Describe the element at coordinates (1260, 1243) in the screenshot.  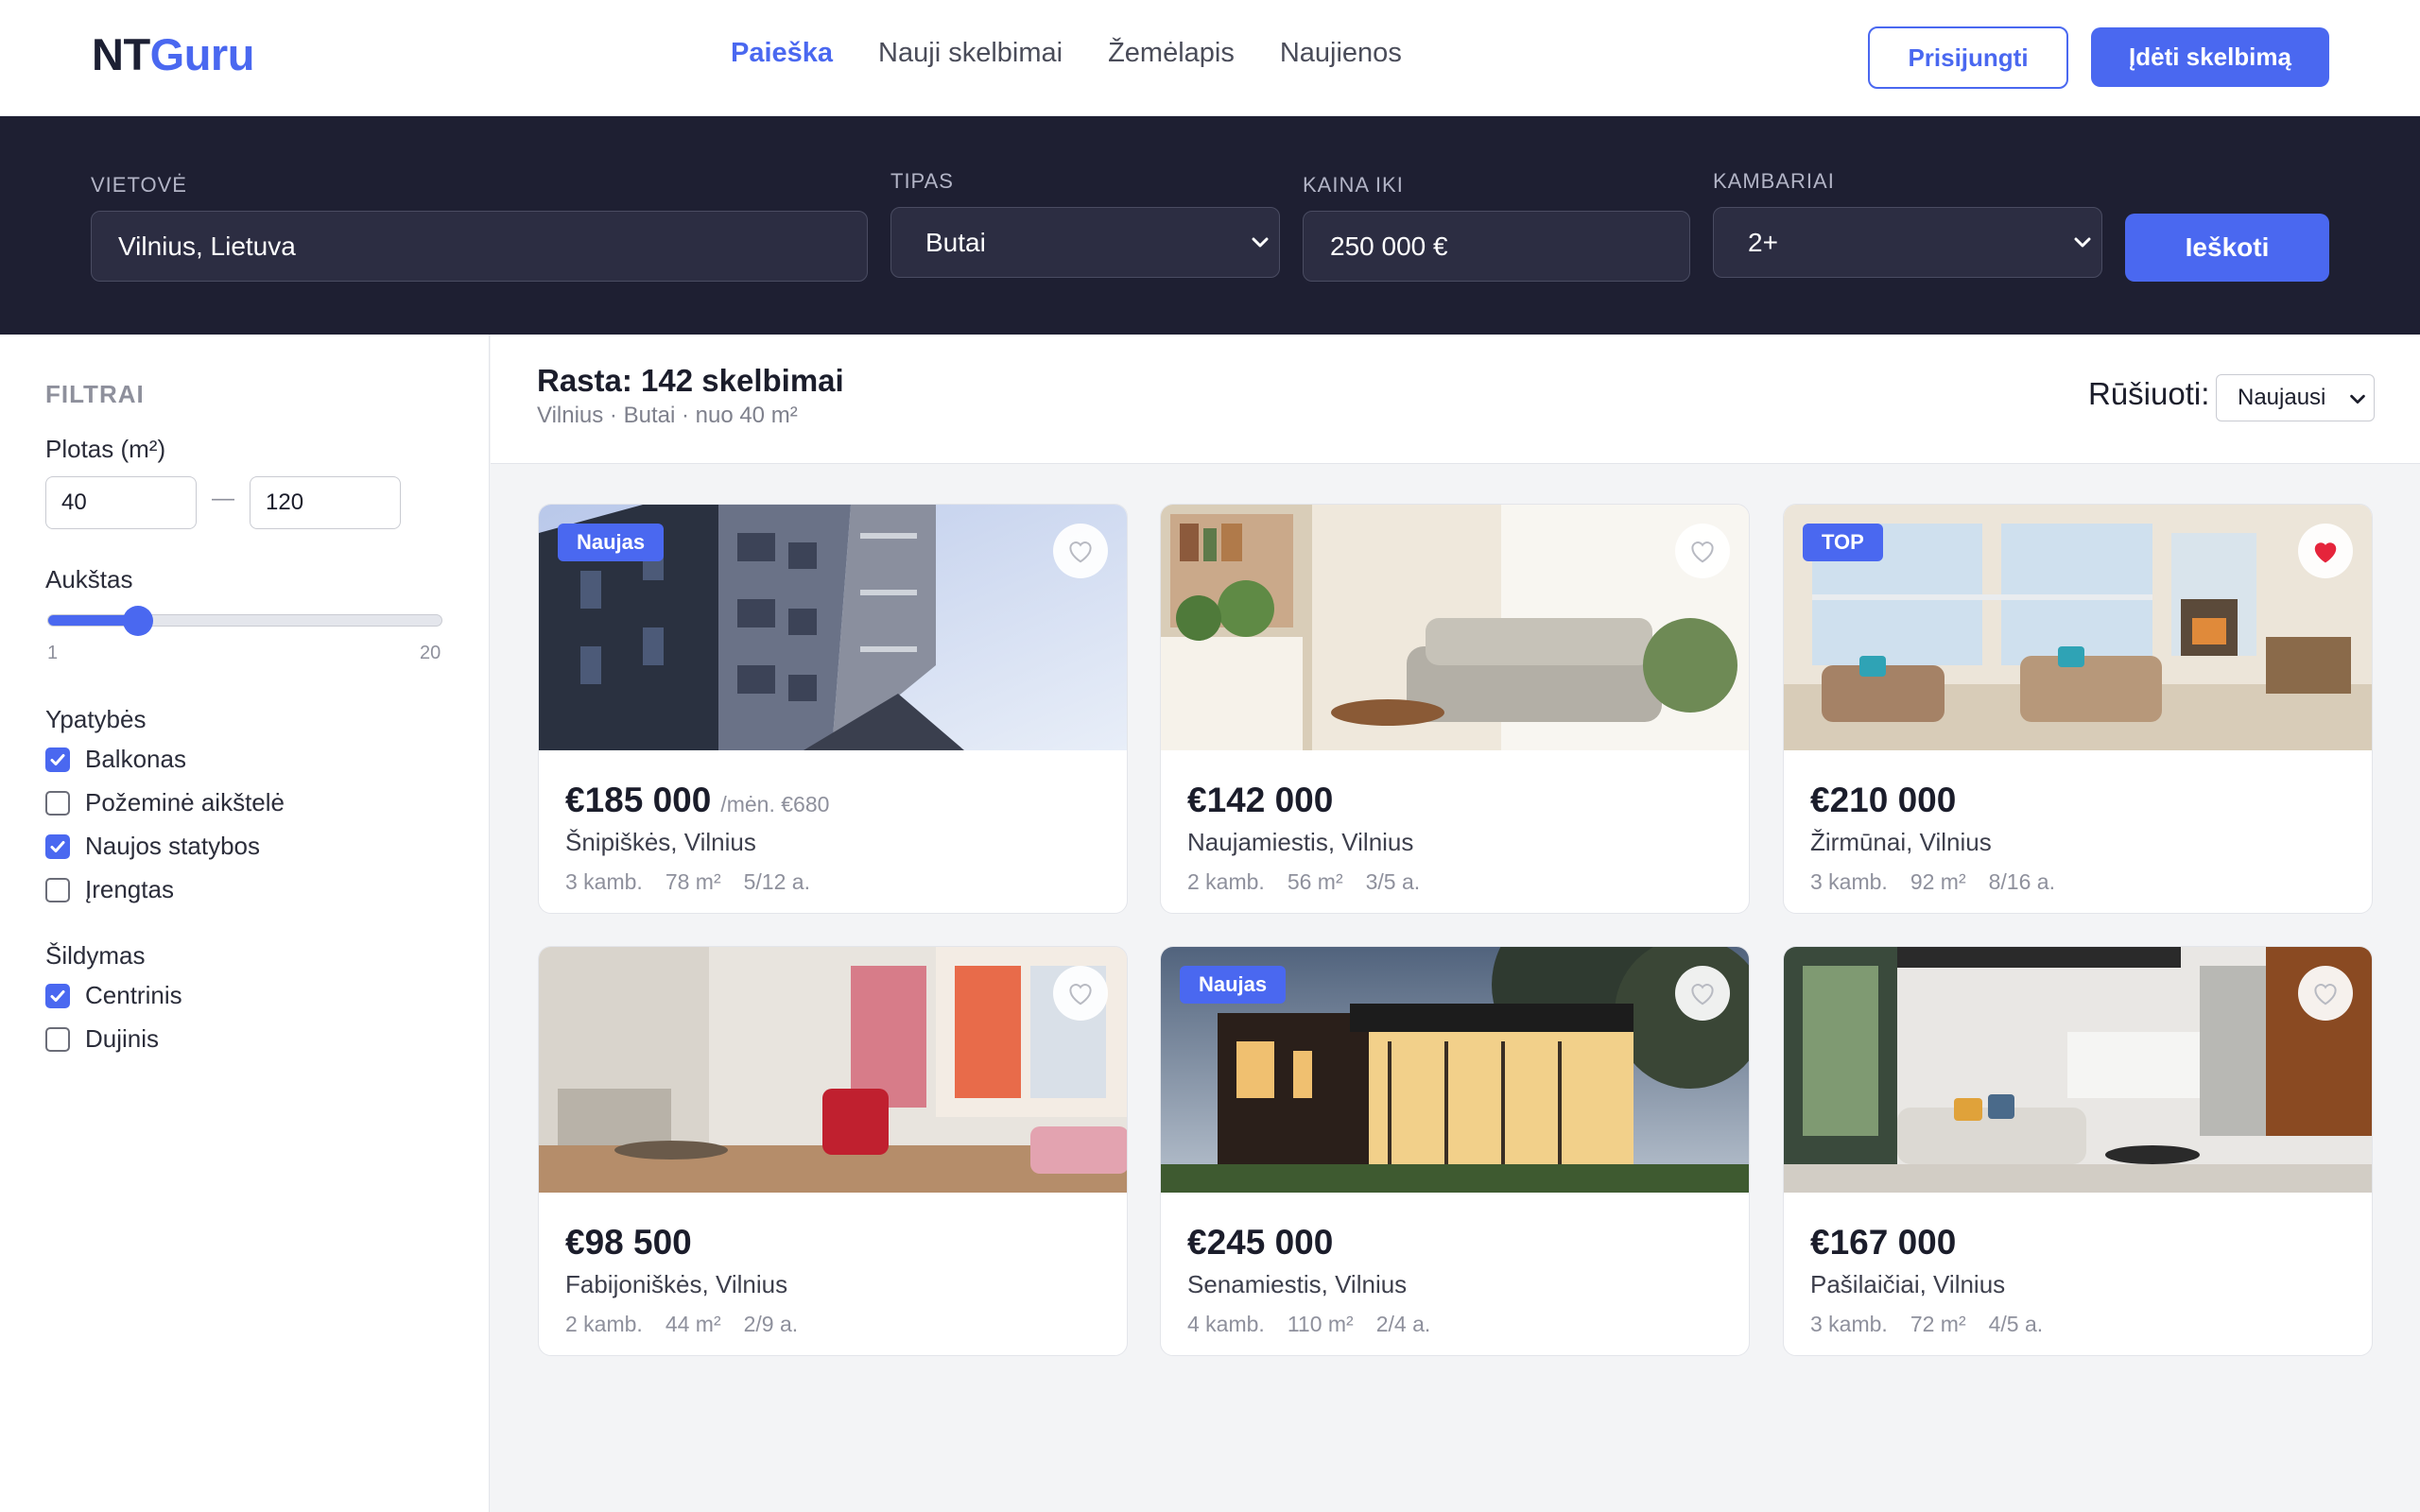
I see `listing-price-row: €245 000` at that location.